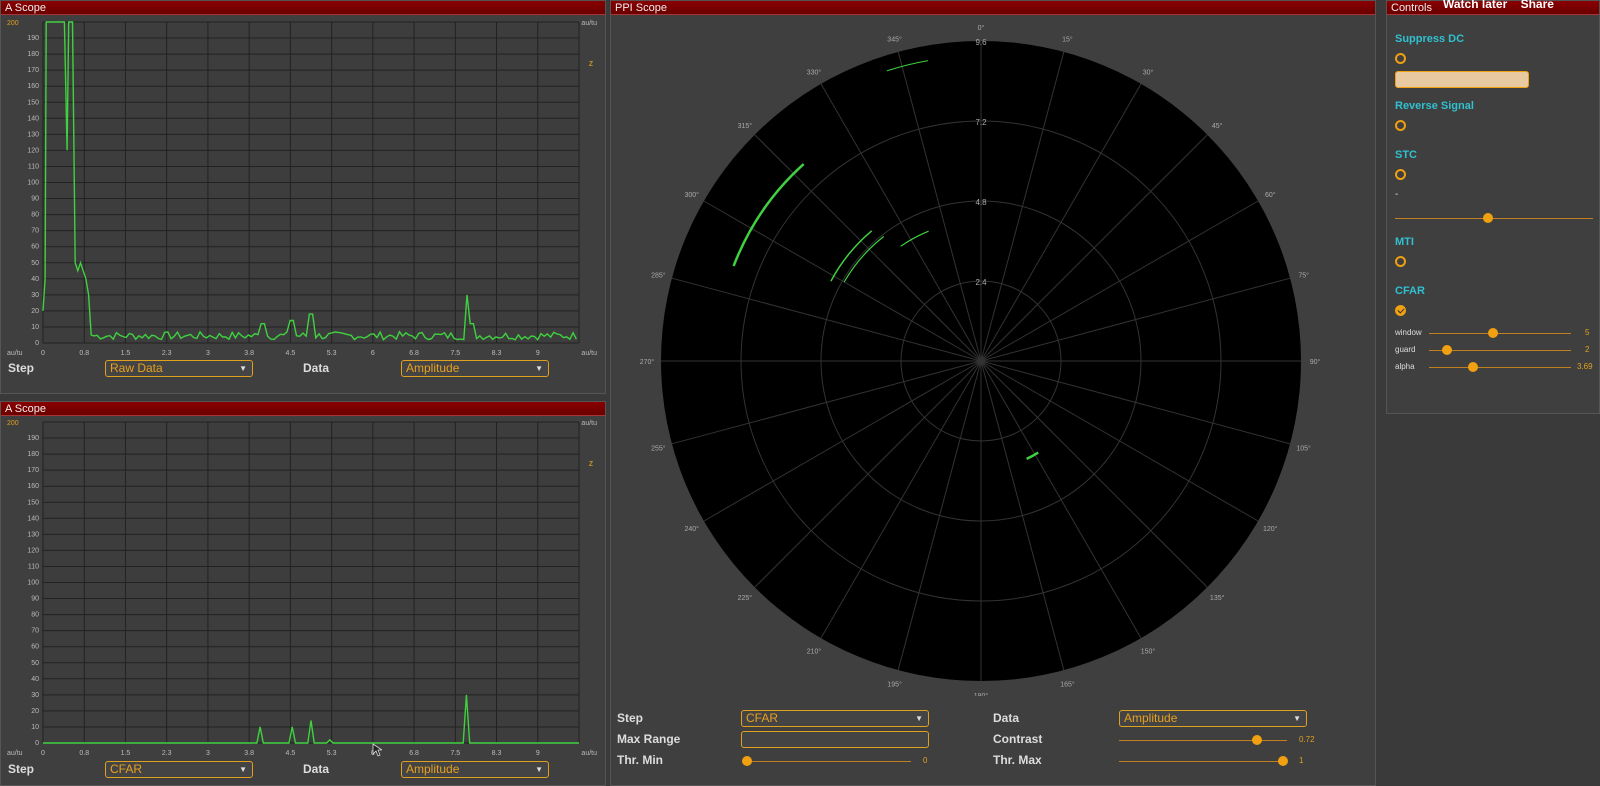 The width and height of the screenshot is (1600, 786). Describe the element at coordinates (1315, 362) in the screenshot. I see `angle-label: 90°` at that location.